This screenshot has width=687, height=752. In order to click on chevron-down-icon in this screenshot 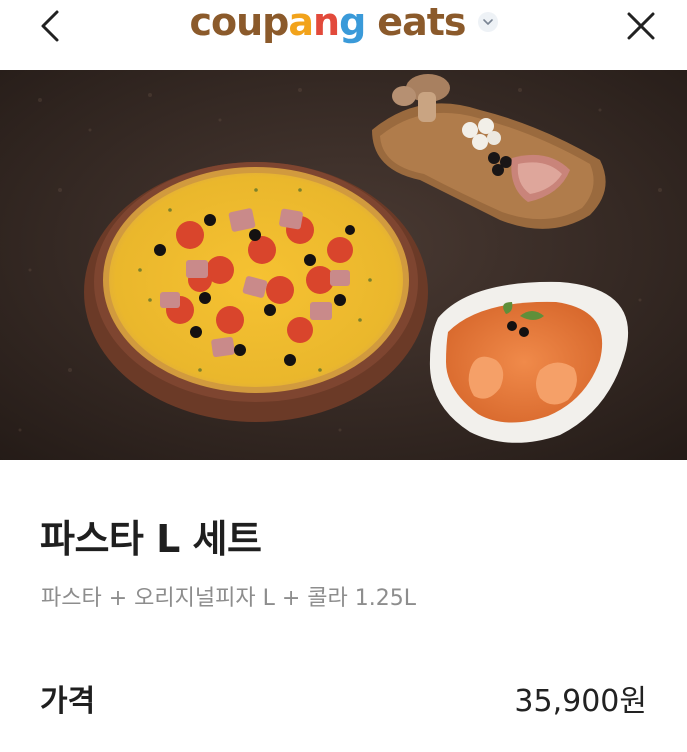, I will do `click(487, 22)`.